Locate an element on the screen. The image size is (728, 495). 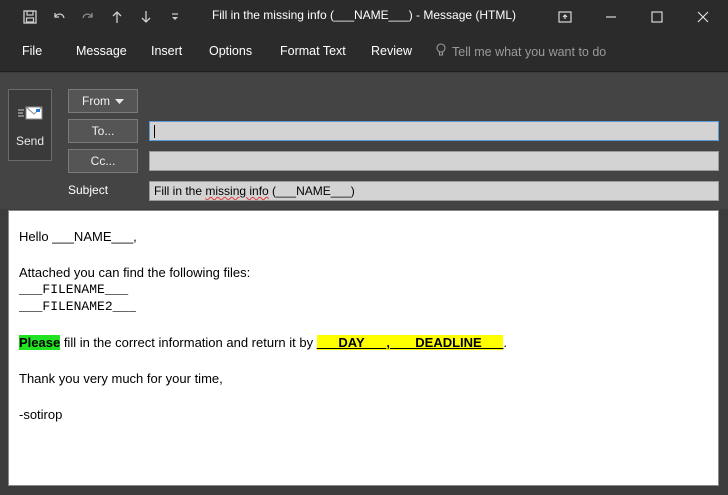
subject-misspelled-text: missing info is located at coordinates (237, 191).